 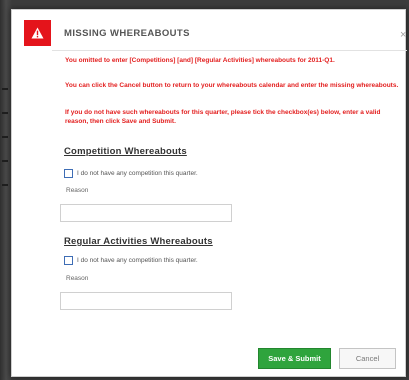 What do you see at coordinates (68, 173) in the screenshot?
I see `competition-checkbox` at bounding box center [68, 173].